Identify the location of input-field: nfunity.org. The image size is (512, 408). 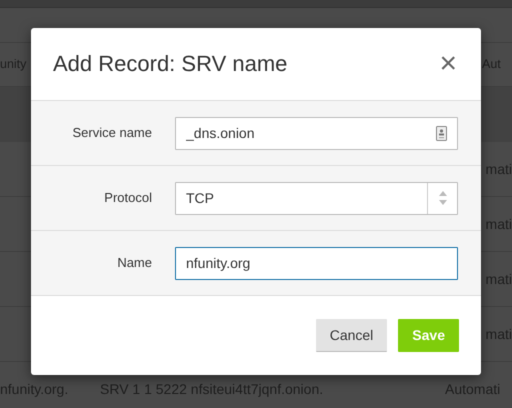
(316, 263).